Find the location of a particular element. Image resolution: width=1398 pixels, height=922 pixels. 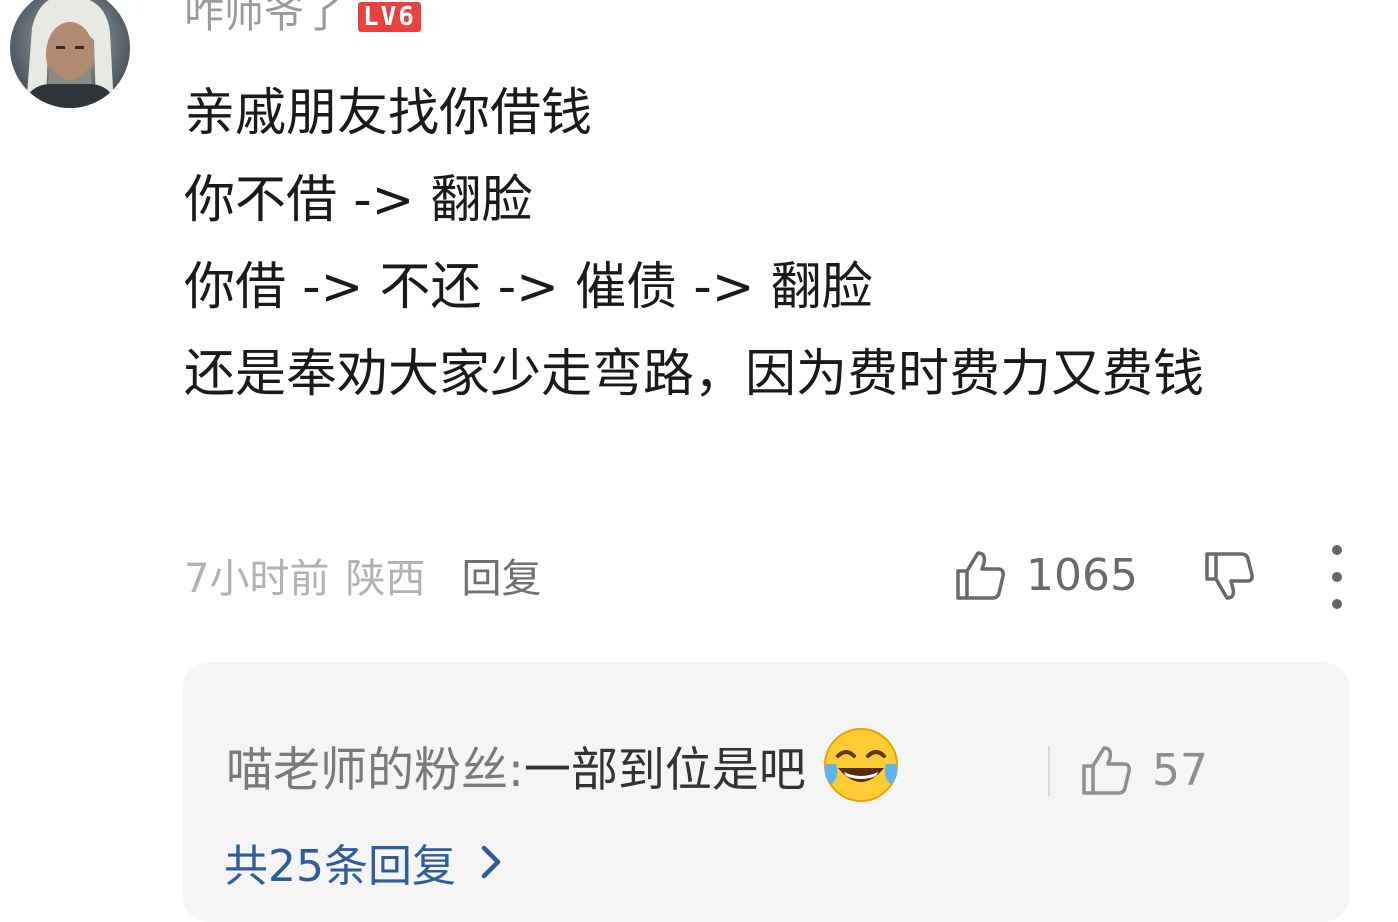

username: 咋师爷了 is located at coordinates (264, 20).